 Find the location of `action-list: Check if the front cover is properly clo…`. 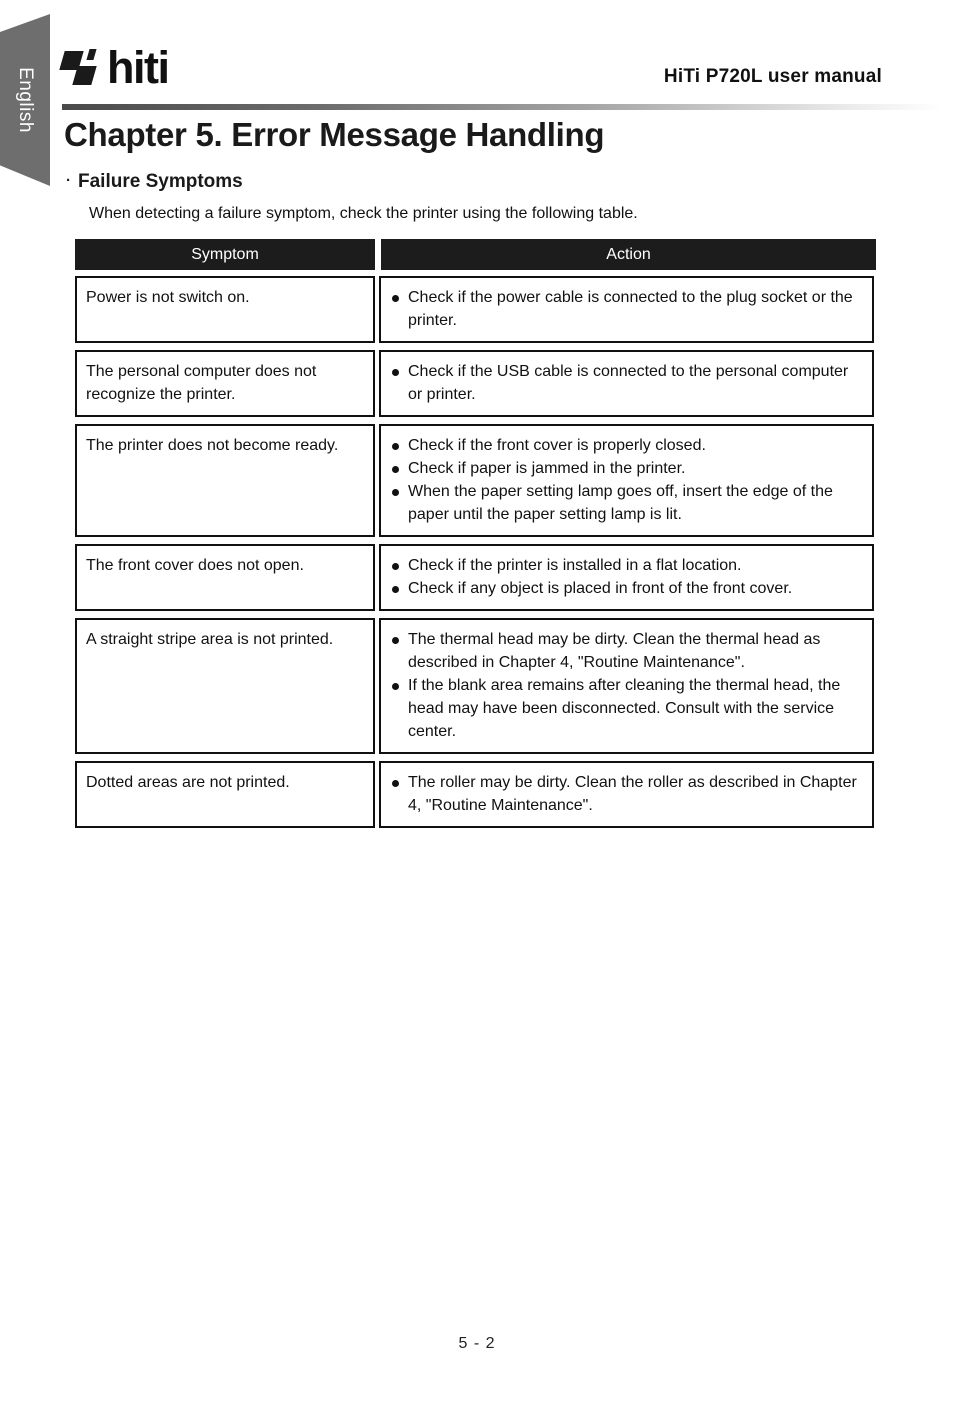

action-list: Check if the front cover is properly clo… is located at coordinates (626, 480).